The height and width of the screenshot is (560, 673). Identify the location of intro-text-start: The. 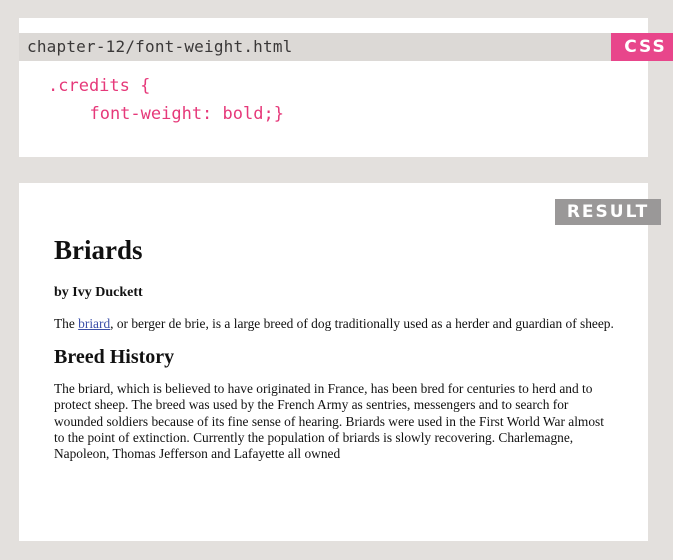
(66, 323).